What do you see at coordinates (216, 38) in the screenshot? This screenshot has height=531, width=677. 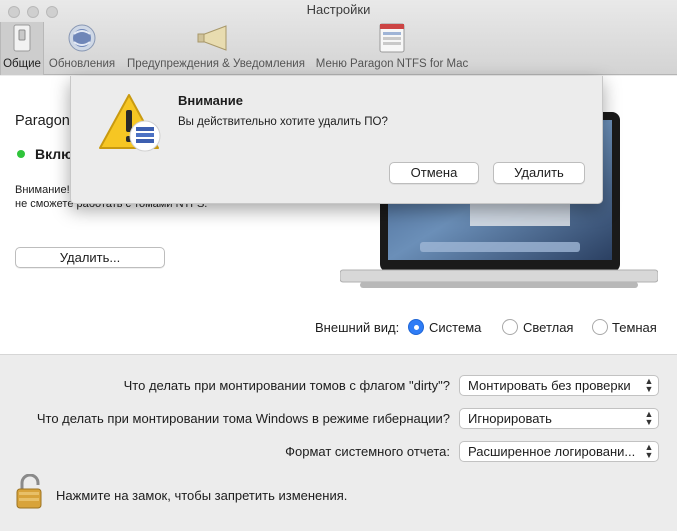 I see `megaphone-icon` at bounding box center [216, 38].